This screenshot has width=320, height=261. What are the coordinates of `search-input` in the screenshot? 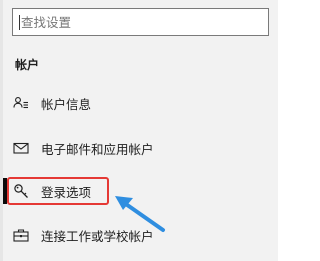 It's located at (136, 22).